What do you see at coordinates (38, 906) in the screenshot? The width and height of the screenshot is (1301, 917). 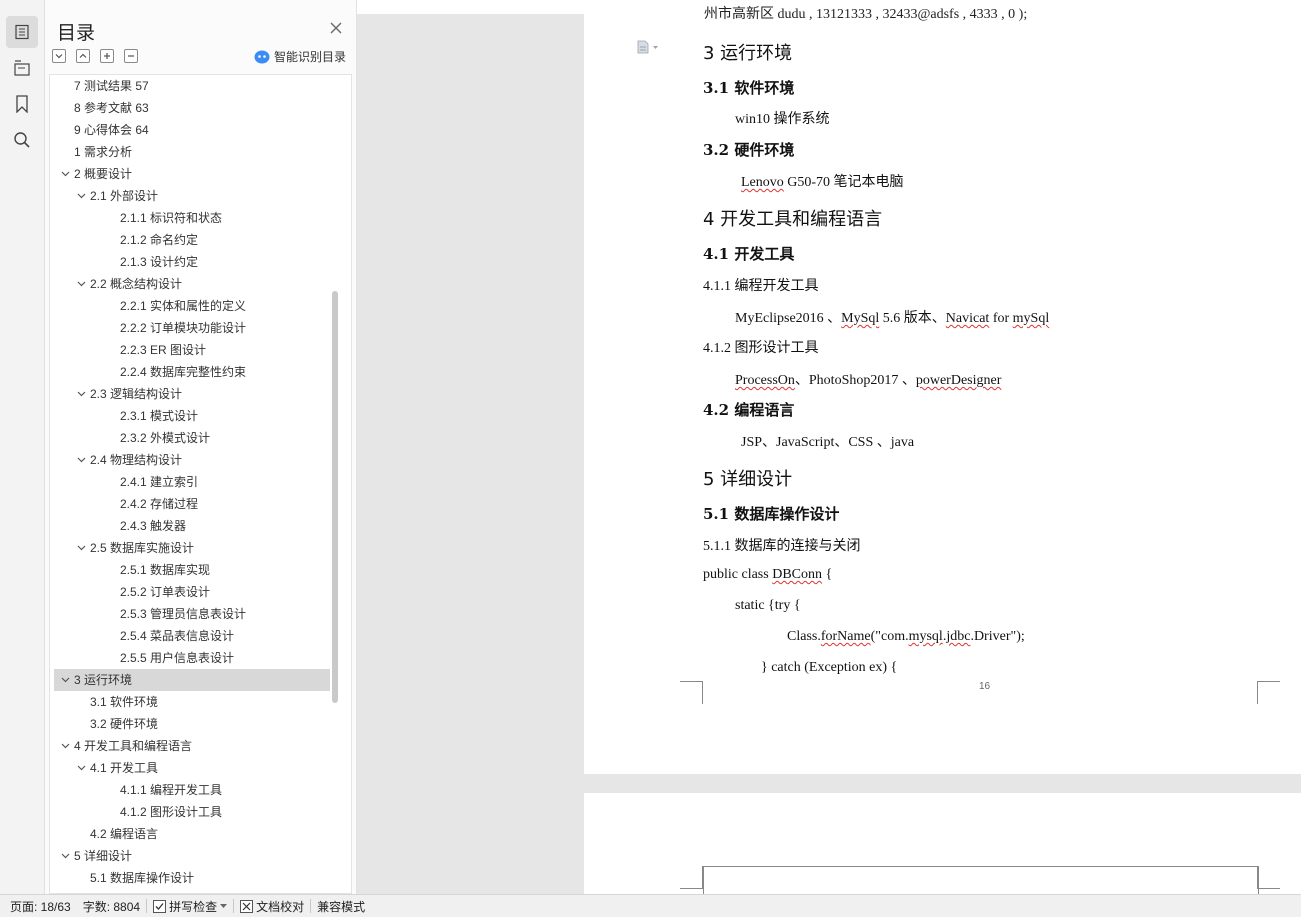 I see `page-indicator: 页面: 18/63` at bounding box center [38, 906].